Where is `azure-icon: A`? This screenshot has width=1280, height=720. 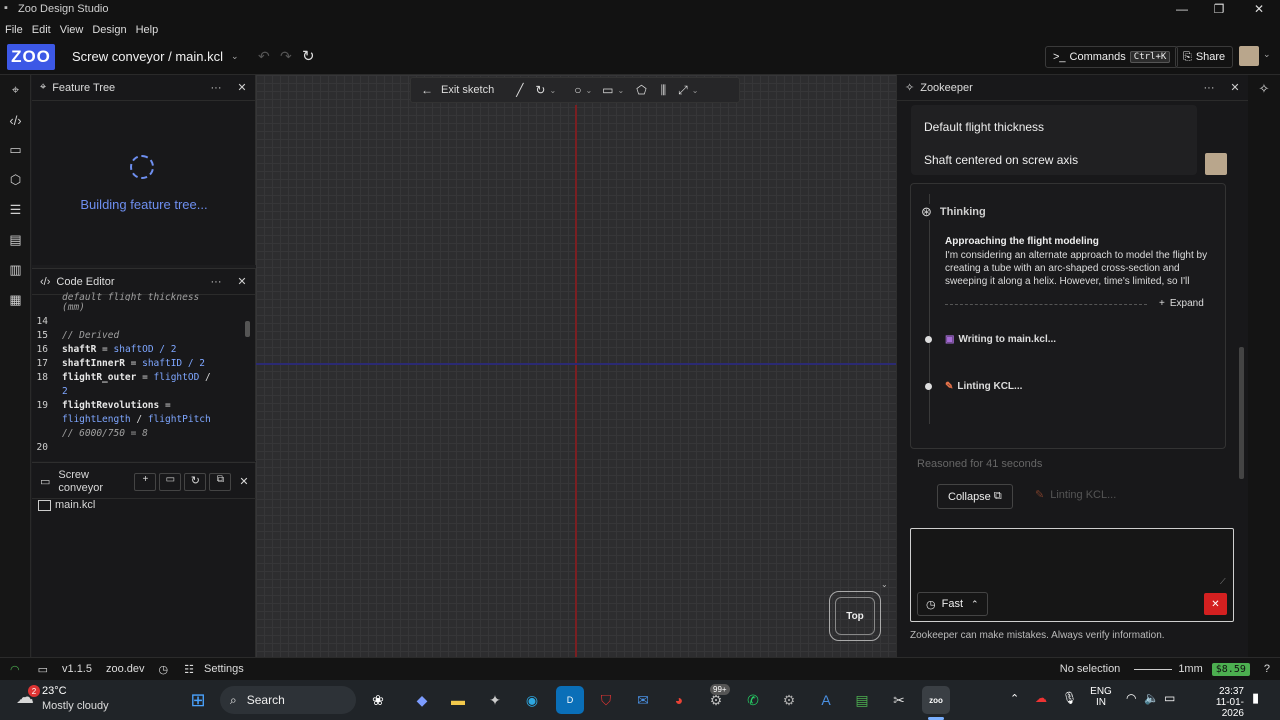 azure-icon: A is located at coordinates (826, 700).